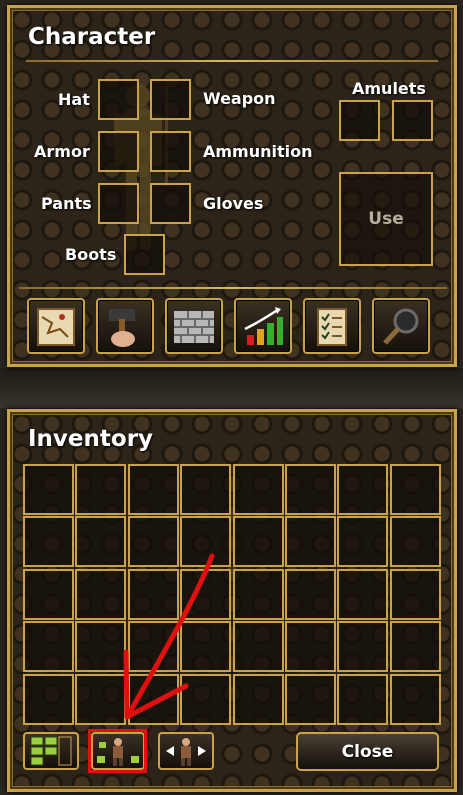 Image resolution: width=463 pixels, height=795 pixels. What do you see at coordinates (231, 388) in the screenshot?
I see `background-gap` at bounding box center [231, 388].